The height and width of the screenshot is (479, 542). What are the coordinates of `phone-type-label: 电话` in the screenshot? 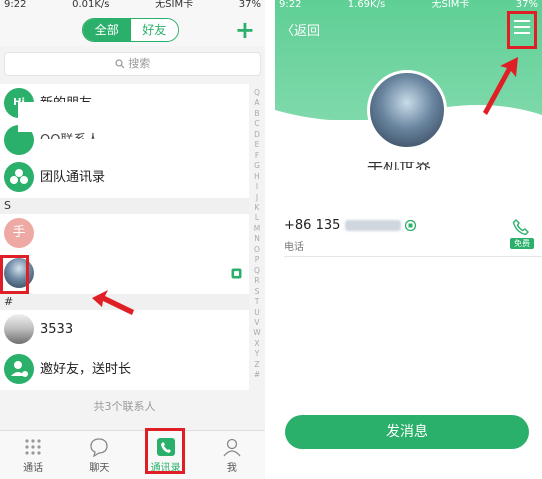 It's located at (294, 247).